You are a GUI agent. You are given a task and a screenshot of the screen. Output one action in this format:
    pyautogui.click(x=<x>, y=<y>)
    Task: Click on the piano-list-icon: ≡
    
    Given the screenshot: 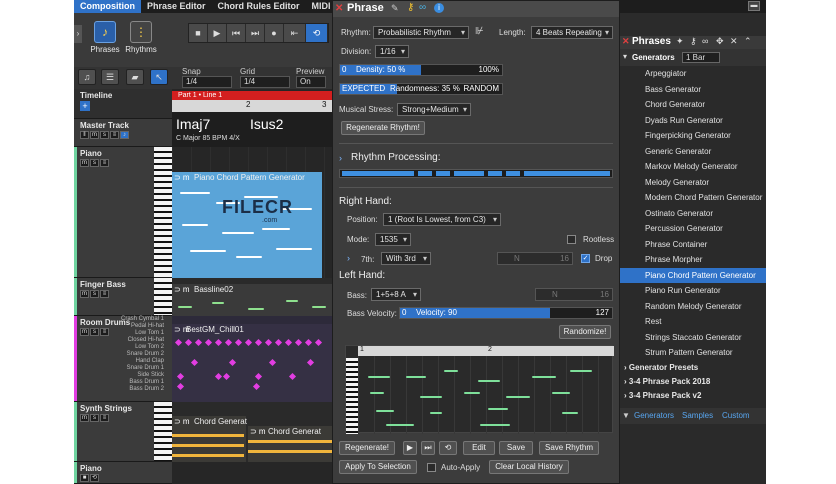 What is the action you would take?
    pyautogui.click(x=104, y=163)
    